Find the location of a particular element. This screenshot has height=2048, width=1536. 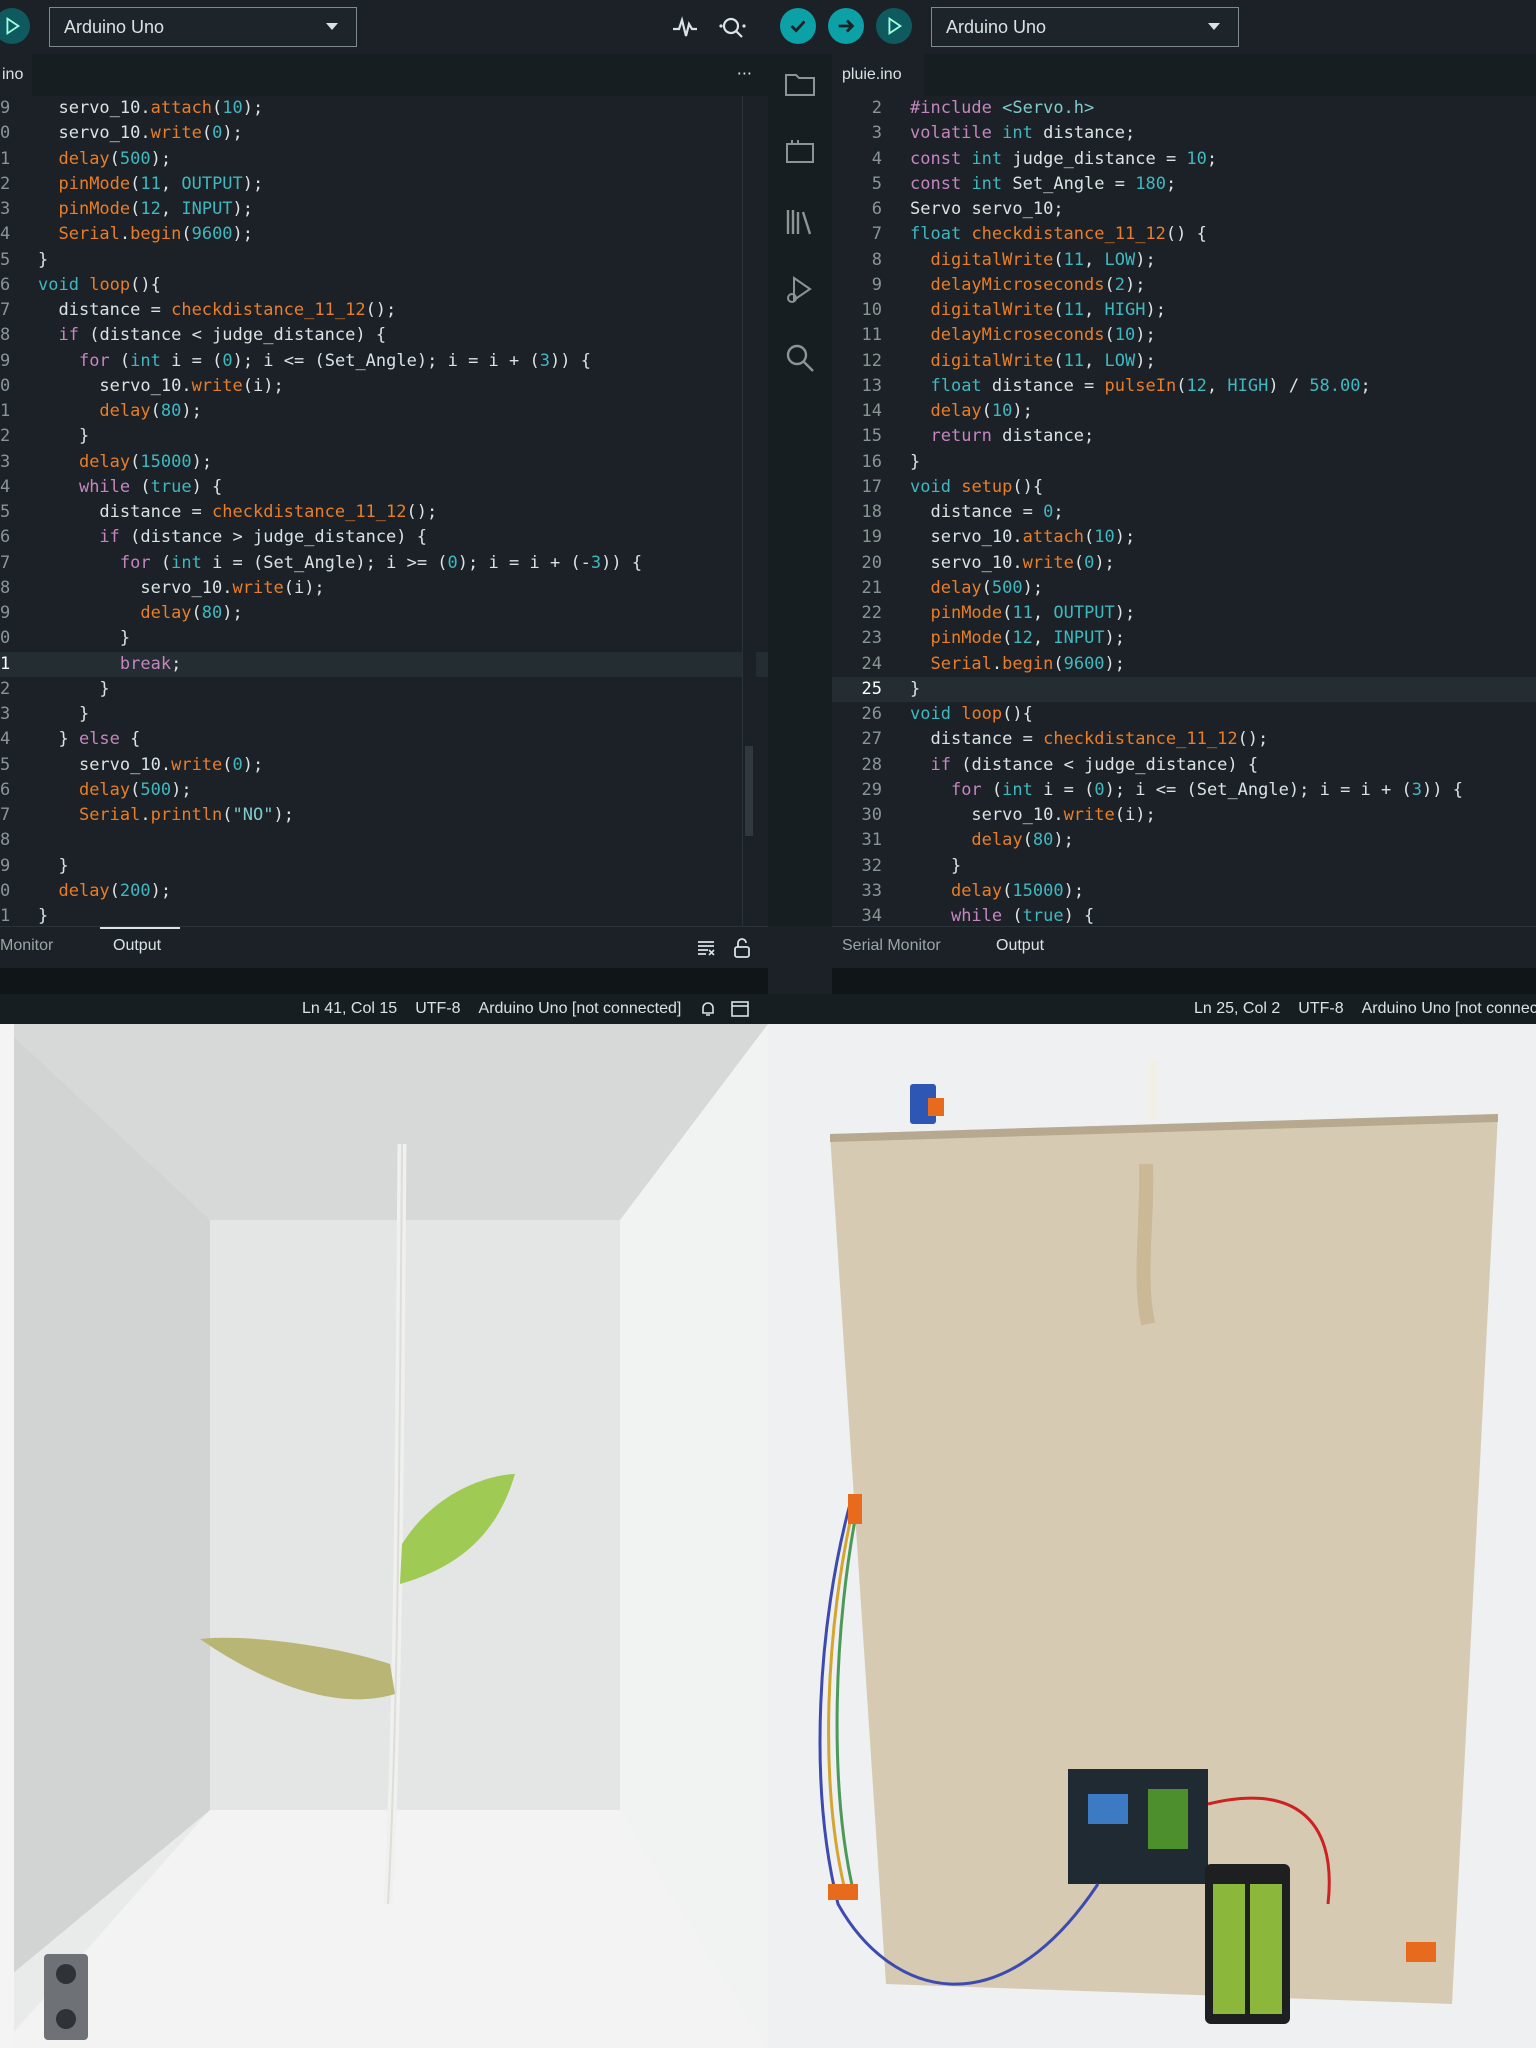

code-line: 5 servo_10.write(0); is located at coordinates (384, 765).